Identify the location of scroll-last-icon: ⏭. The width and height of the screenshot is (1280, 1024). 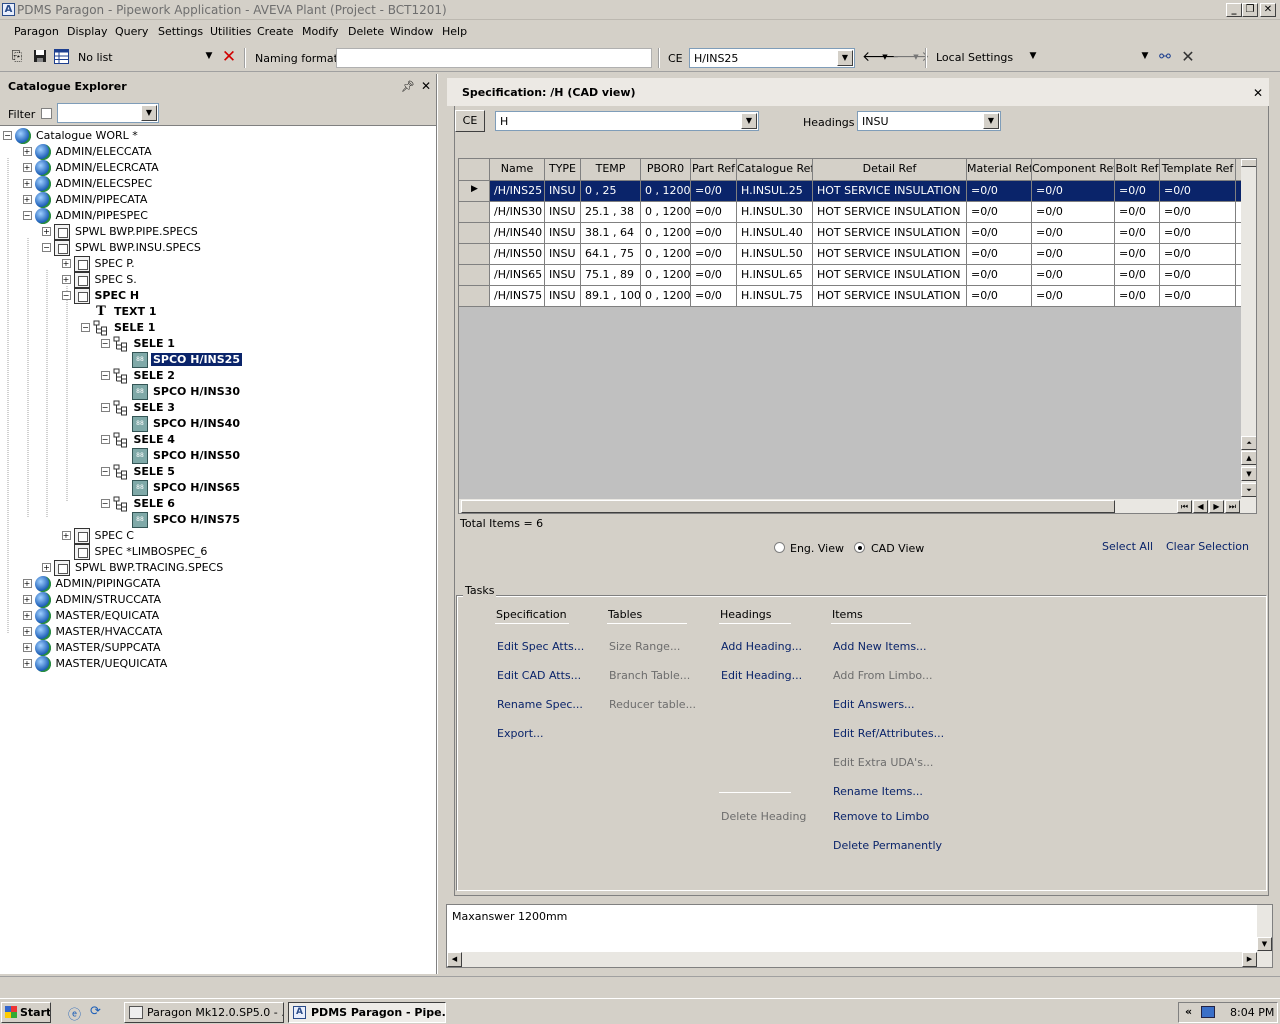
(1232, 506).